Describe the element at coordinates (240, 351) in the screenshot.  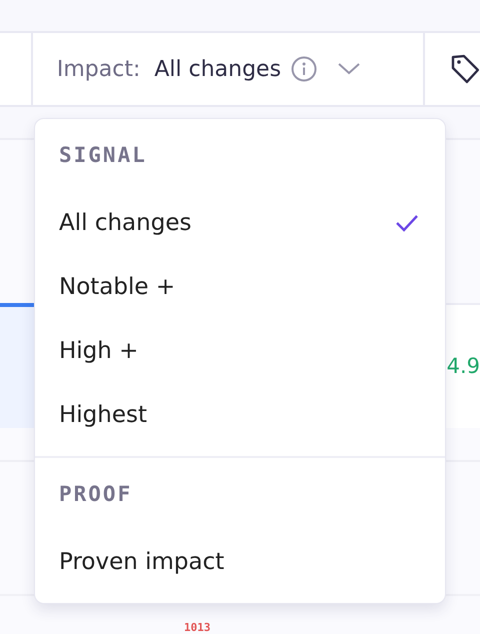
I see `menu-option: High +` at that location.